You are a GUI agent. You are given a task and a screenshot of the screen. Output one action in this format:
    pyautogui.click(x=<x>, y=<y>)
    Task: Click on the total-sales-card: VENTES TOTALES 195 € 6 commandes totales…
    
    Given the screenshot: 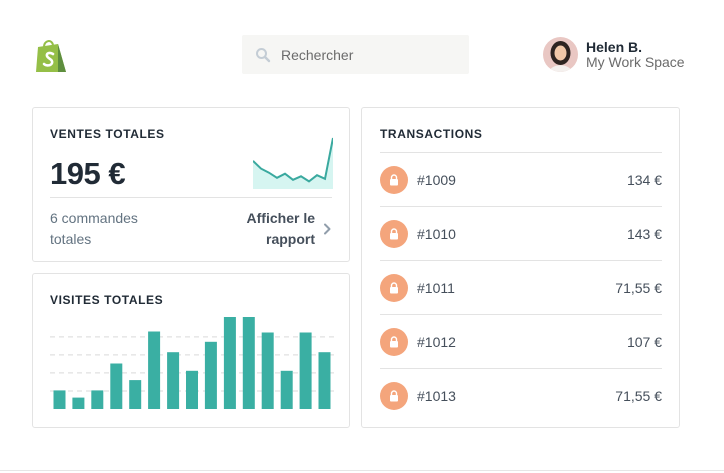 What is the action you would take?
    pyautogui.click(x=191, y=184)
    